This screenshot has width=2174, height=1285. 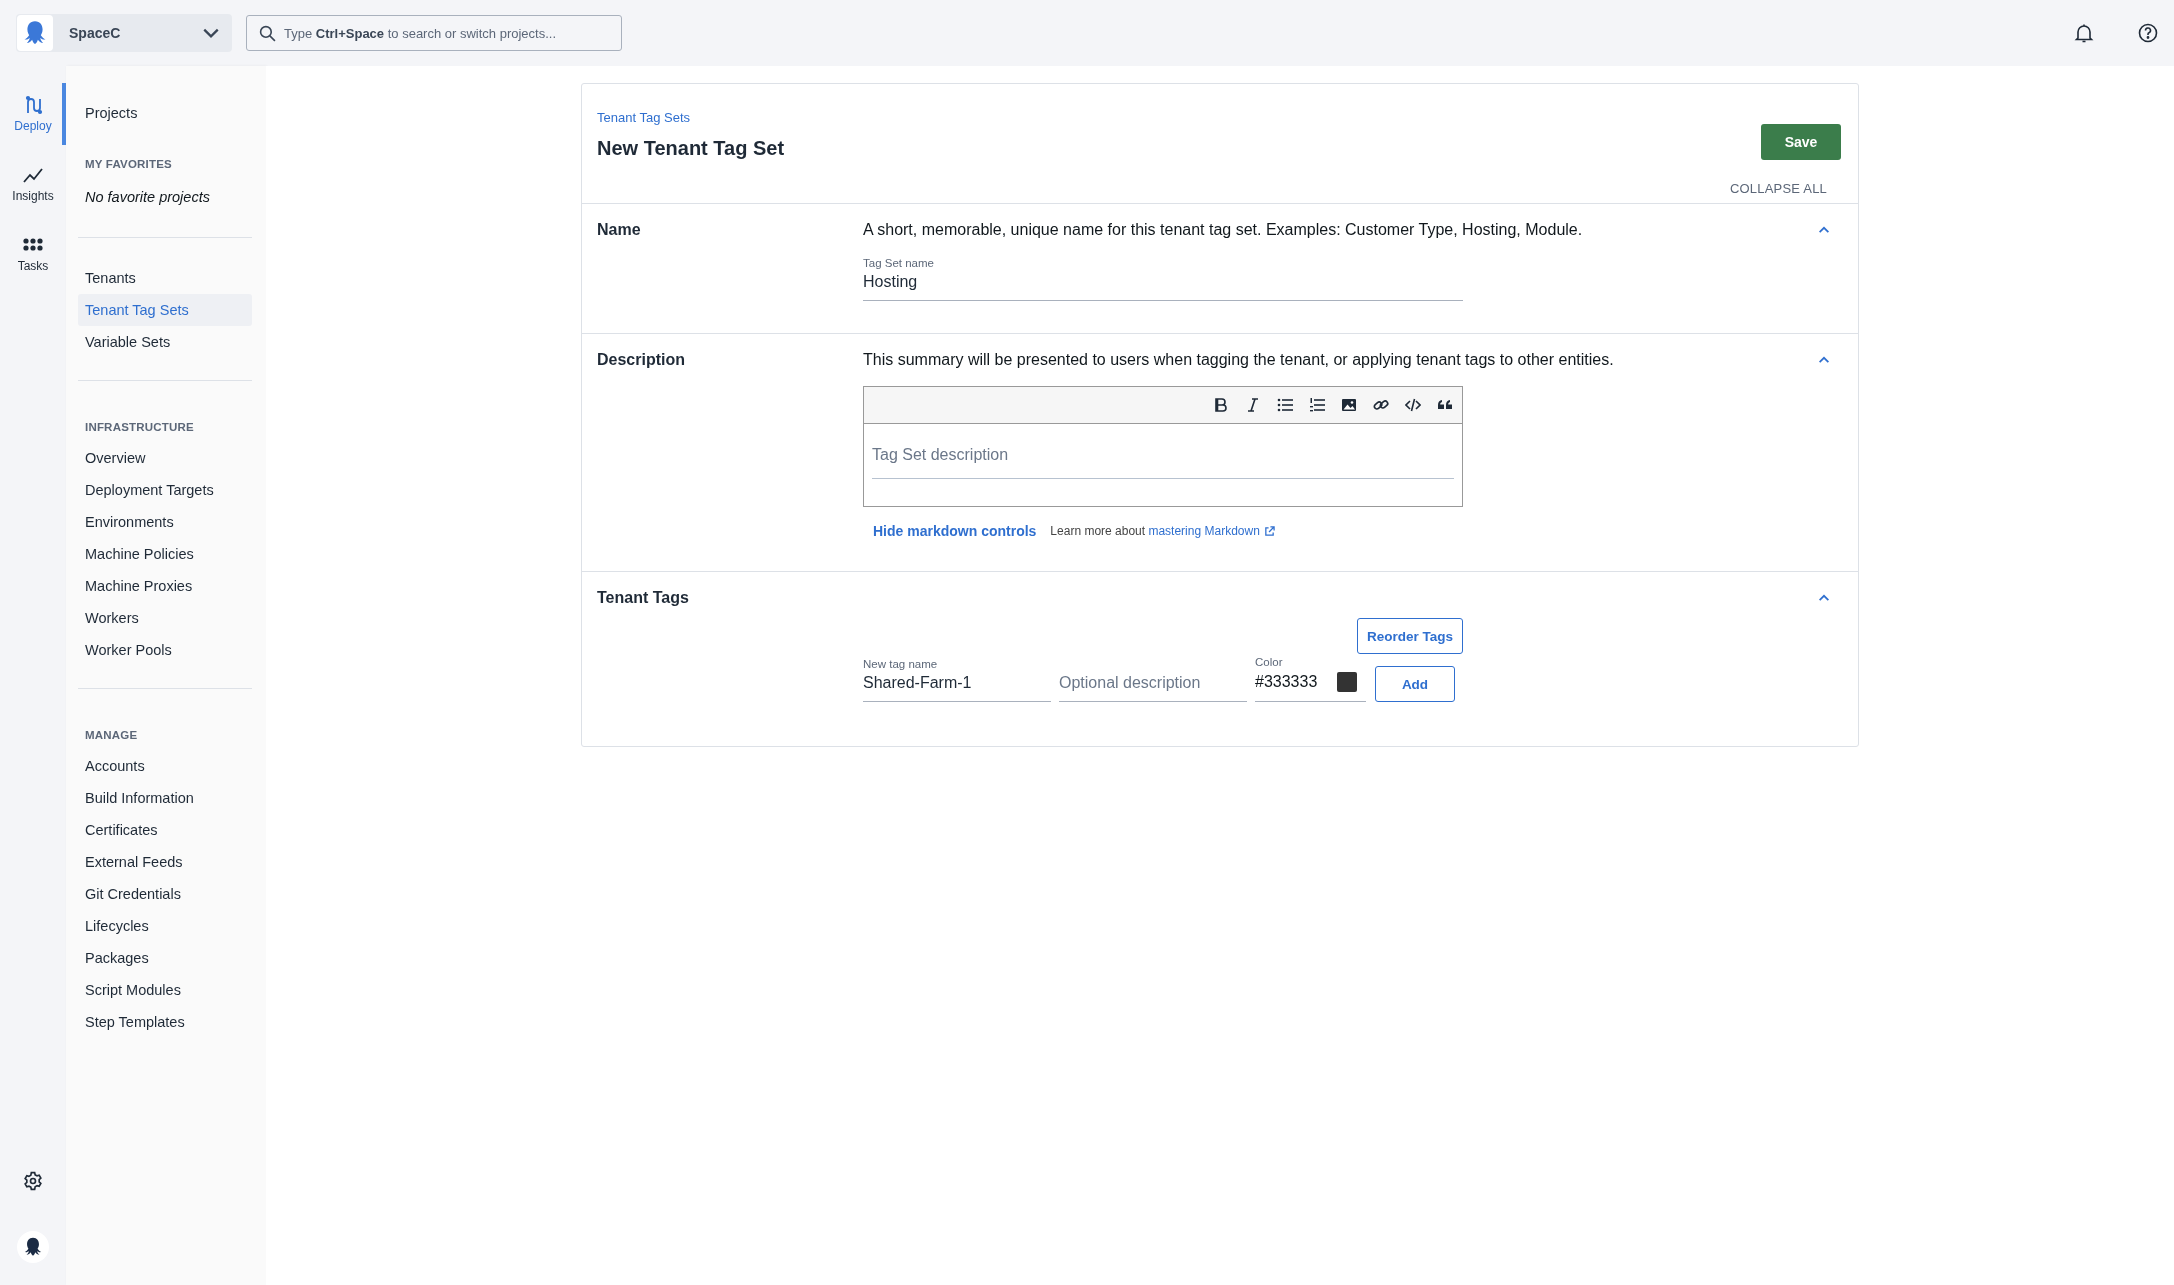 What do you see at coordinates (1153, 686) in the screenshot?
I see `tag-description-field: Optional description` at bounding box center [1153, 686].